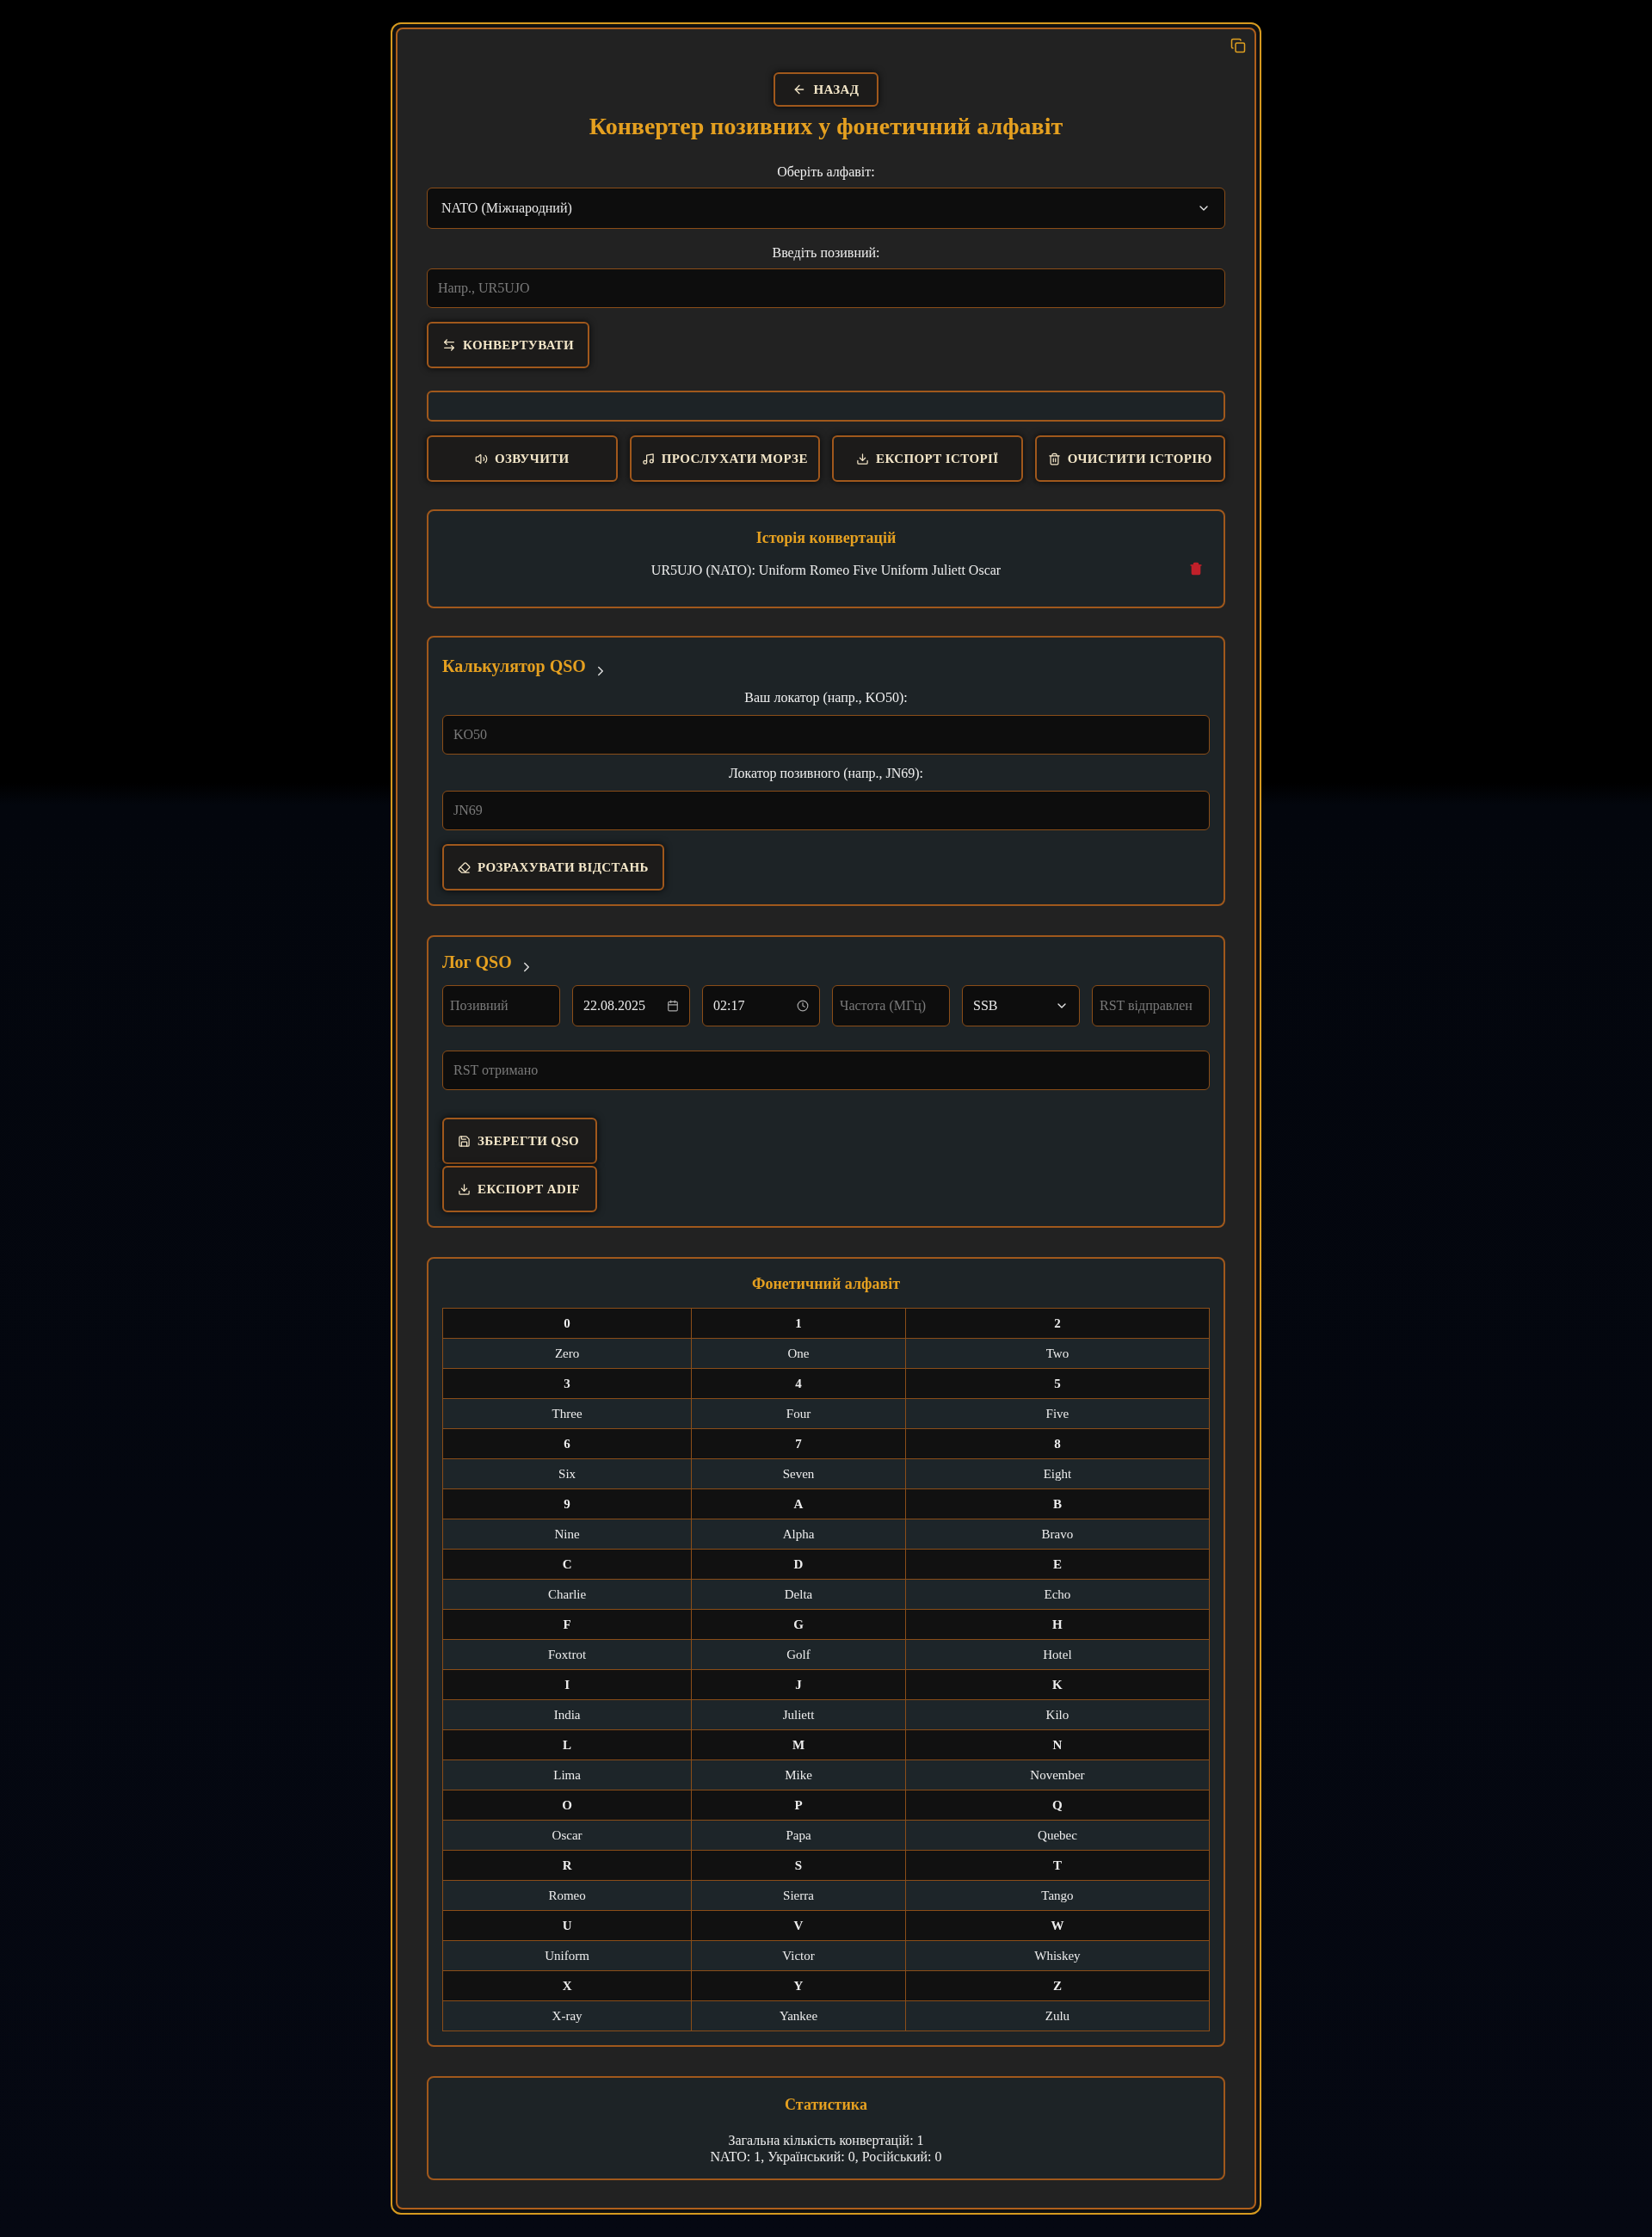  I want to click on word-cell: Zulu, so click(1057, 2015).